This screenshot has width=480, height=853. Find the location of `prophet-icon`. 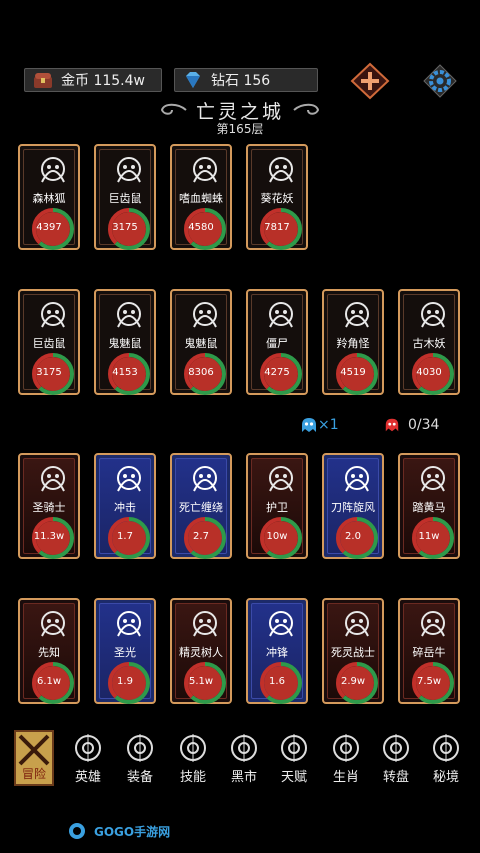

prophet-icon is located at coordinates (53, 625).